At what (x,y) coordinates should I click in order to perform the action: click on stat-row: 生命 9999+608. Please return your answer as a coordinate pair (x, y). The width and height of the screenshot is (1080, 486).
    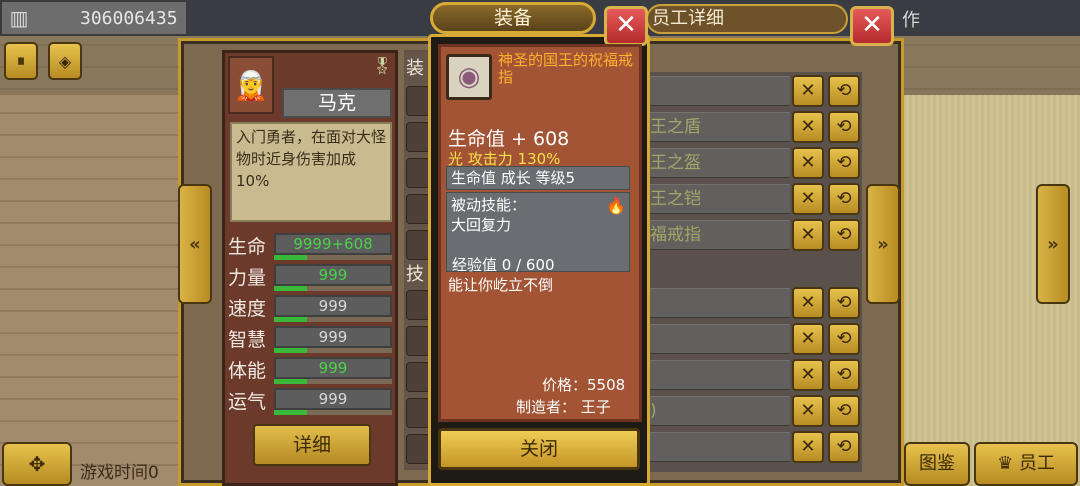
    Looking at the image, I should click on (313, 247).